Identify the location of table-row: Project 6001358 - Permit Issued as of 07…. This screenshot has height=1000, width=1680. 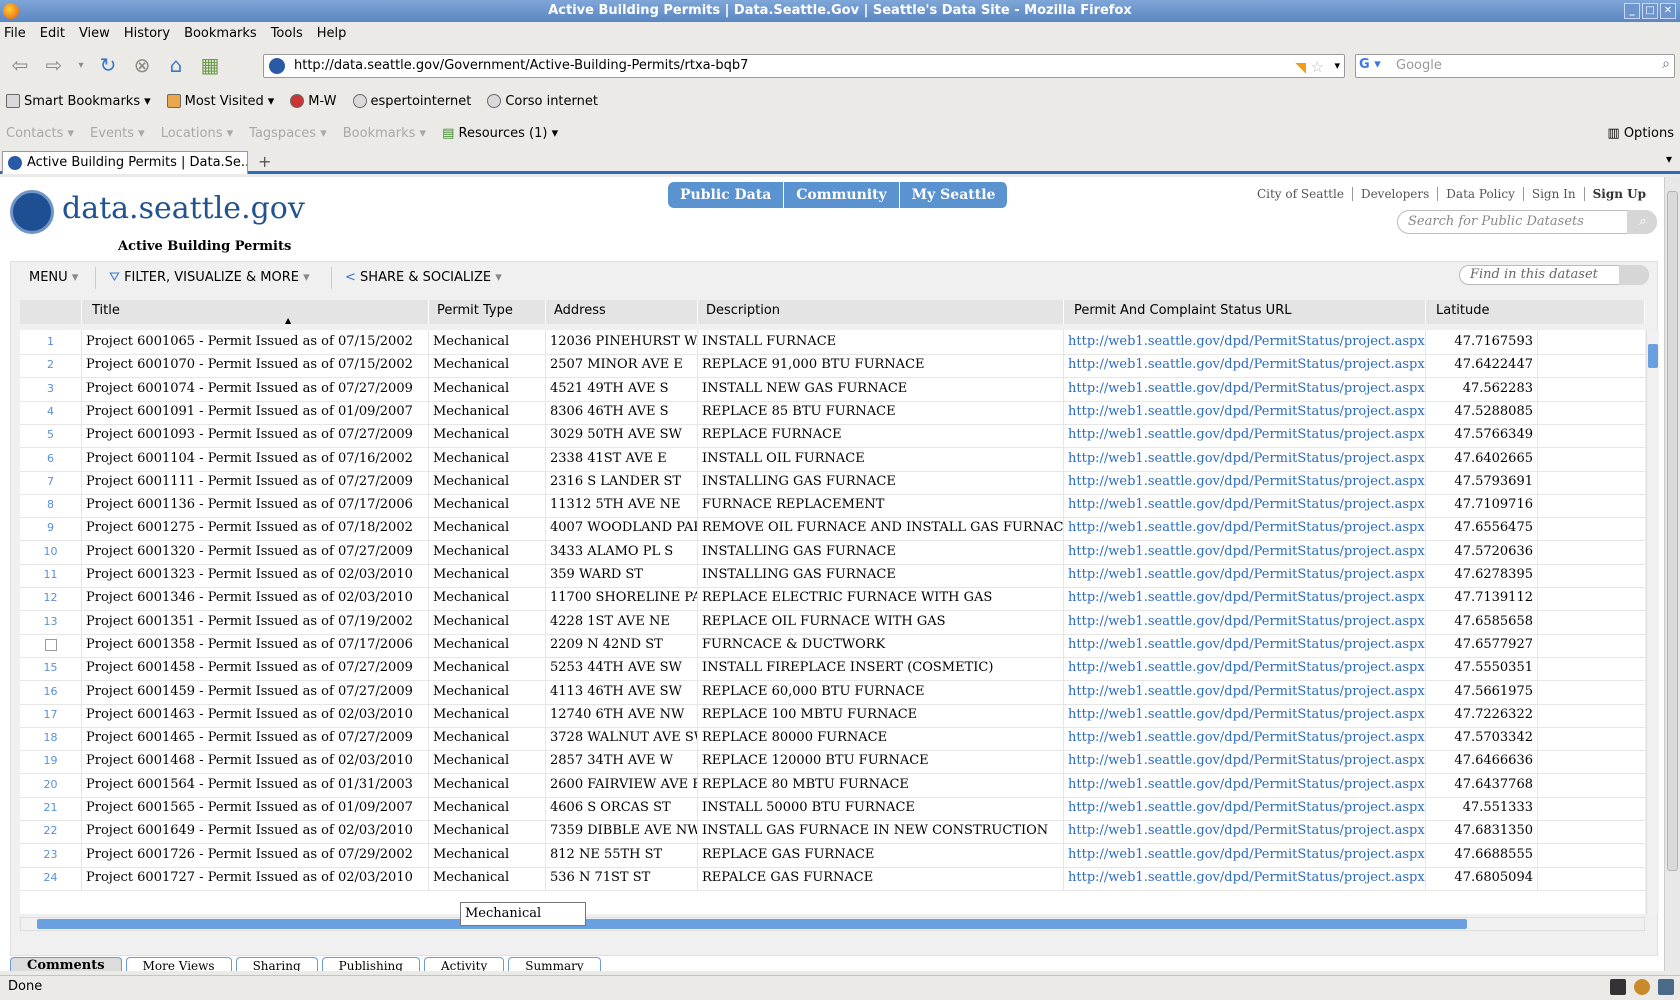
(832, 645).